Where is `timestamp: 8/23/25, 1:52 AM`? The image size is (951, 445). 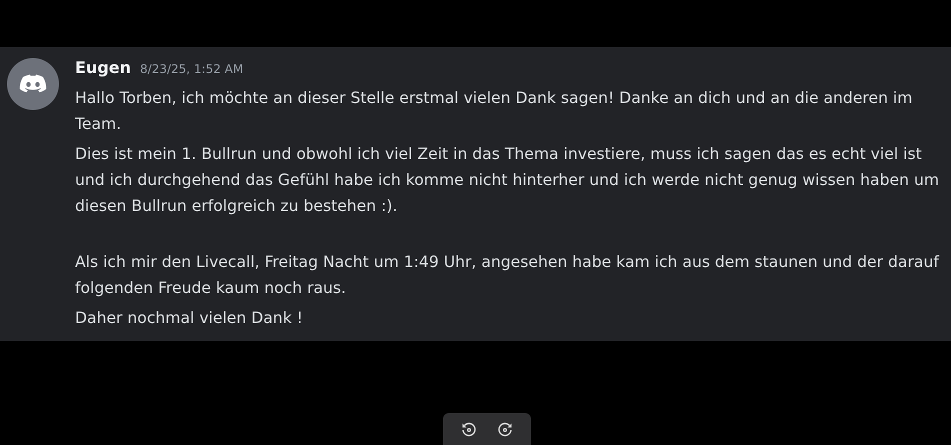 timestamp: 8/23/25, 1:52 AM is located at coordinates (192, 69).